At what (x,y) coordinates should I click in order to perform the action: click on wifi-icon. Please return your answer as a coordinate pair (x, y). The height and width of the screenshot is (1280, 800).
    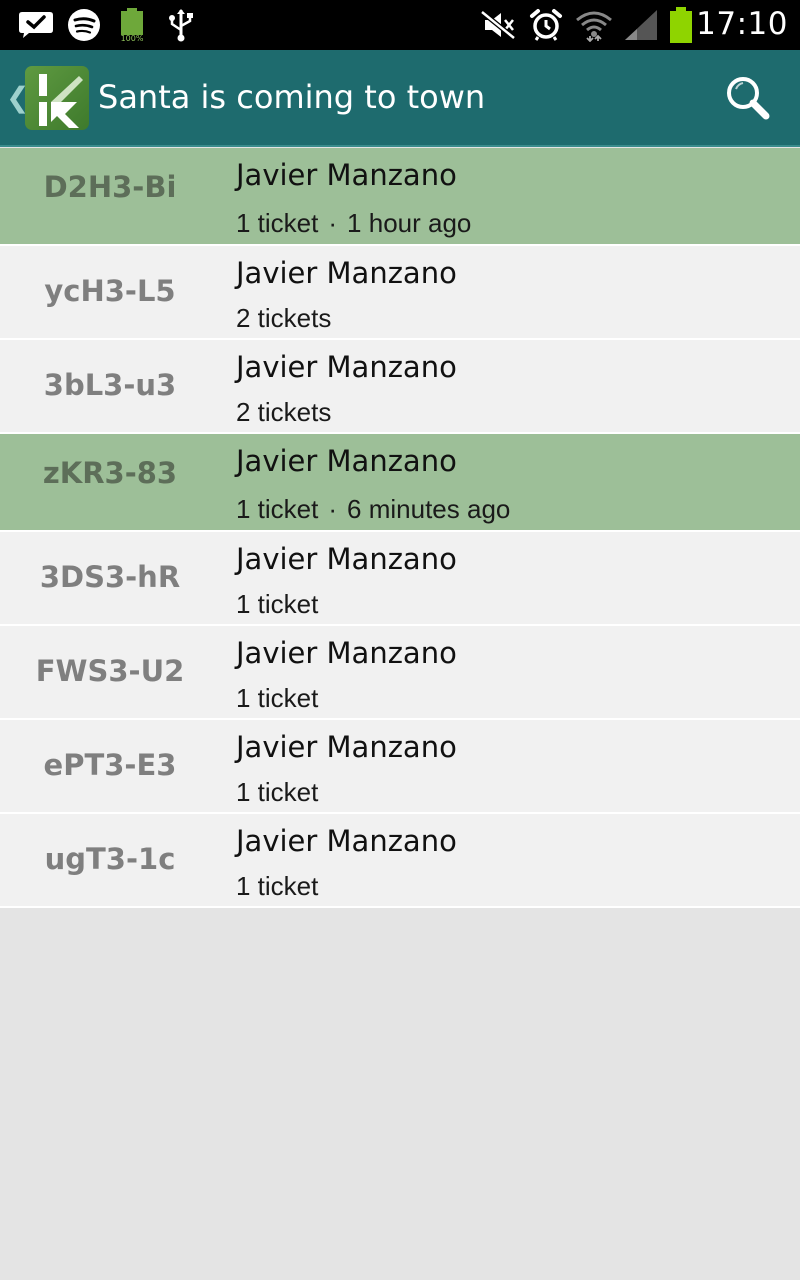
    Looking at the image, I should click on (594, 25).